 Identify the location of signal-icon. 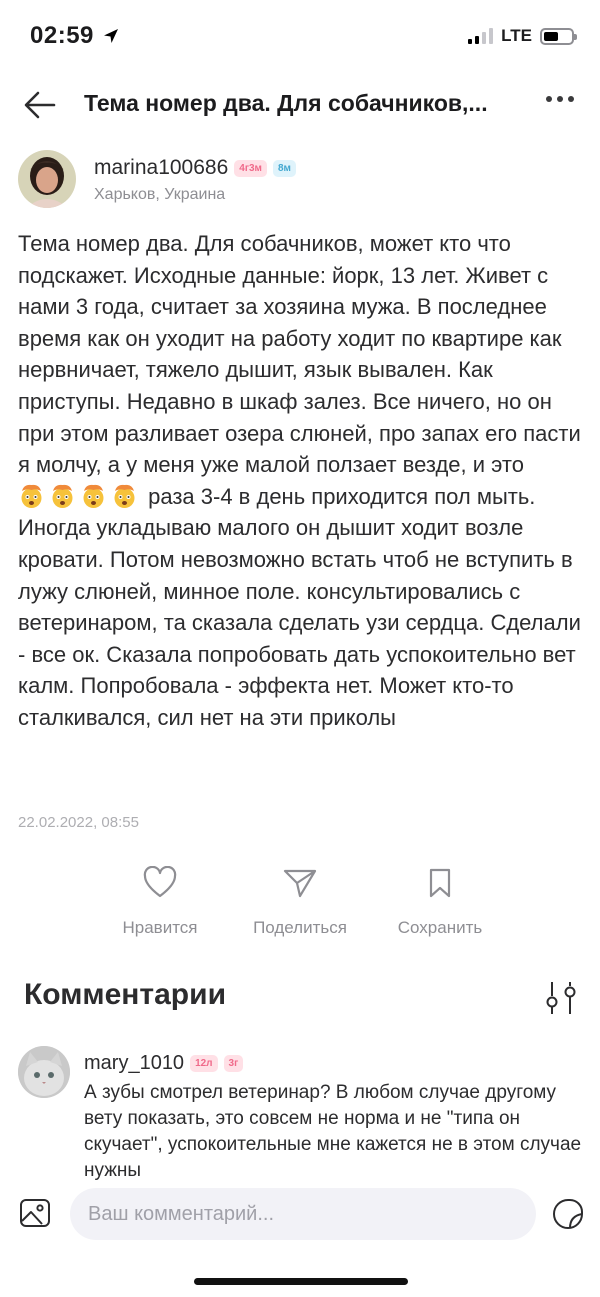
(481, 36).